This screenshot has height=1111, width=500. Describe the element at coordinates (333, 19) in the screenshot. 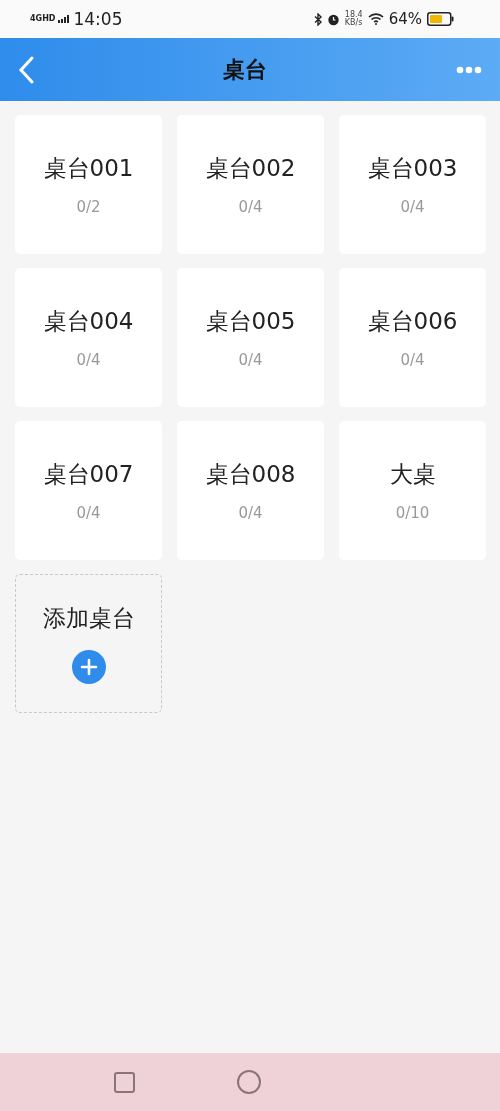

I see `alarm-icon` at that location.